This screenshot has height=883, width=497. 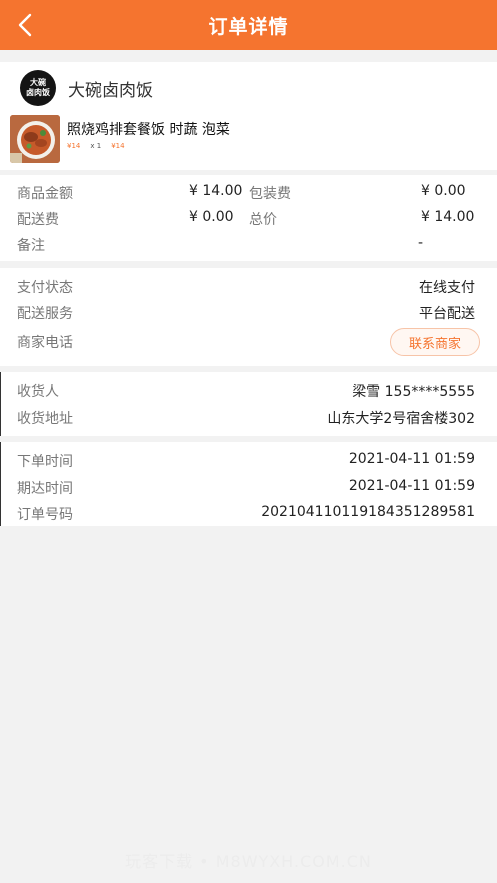 I want to click on order-time-label: 下单时间, so click(x=45, y=462).